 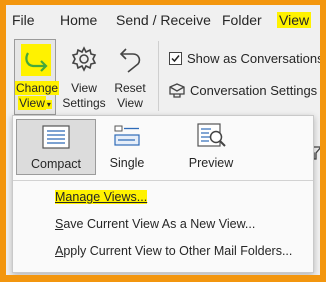 I want to click on checkbox-checked-icon, so click(x=175, y=58).